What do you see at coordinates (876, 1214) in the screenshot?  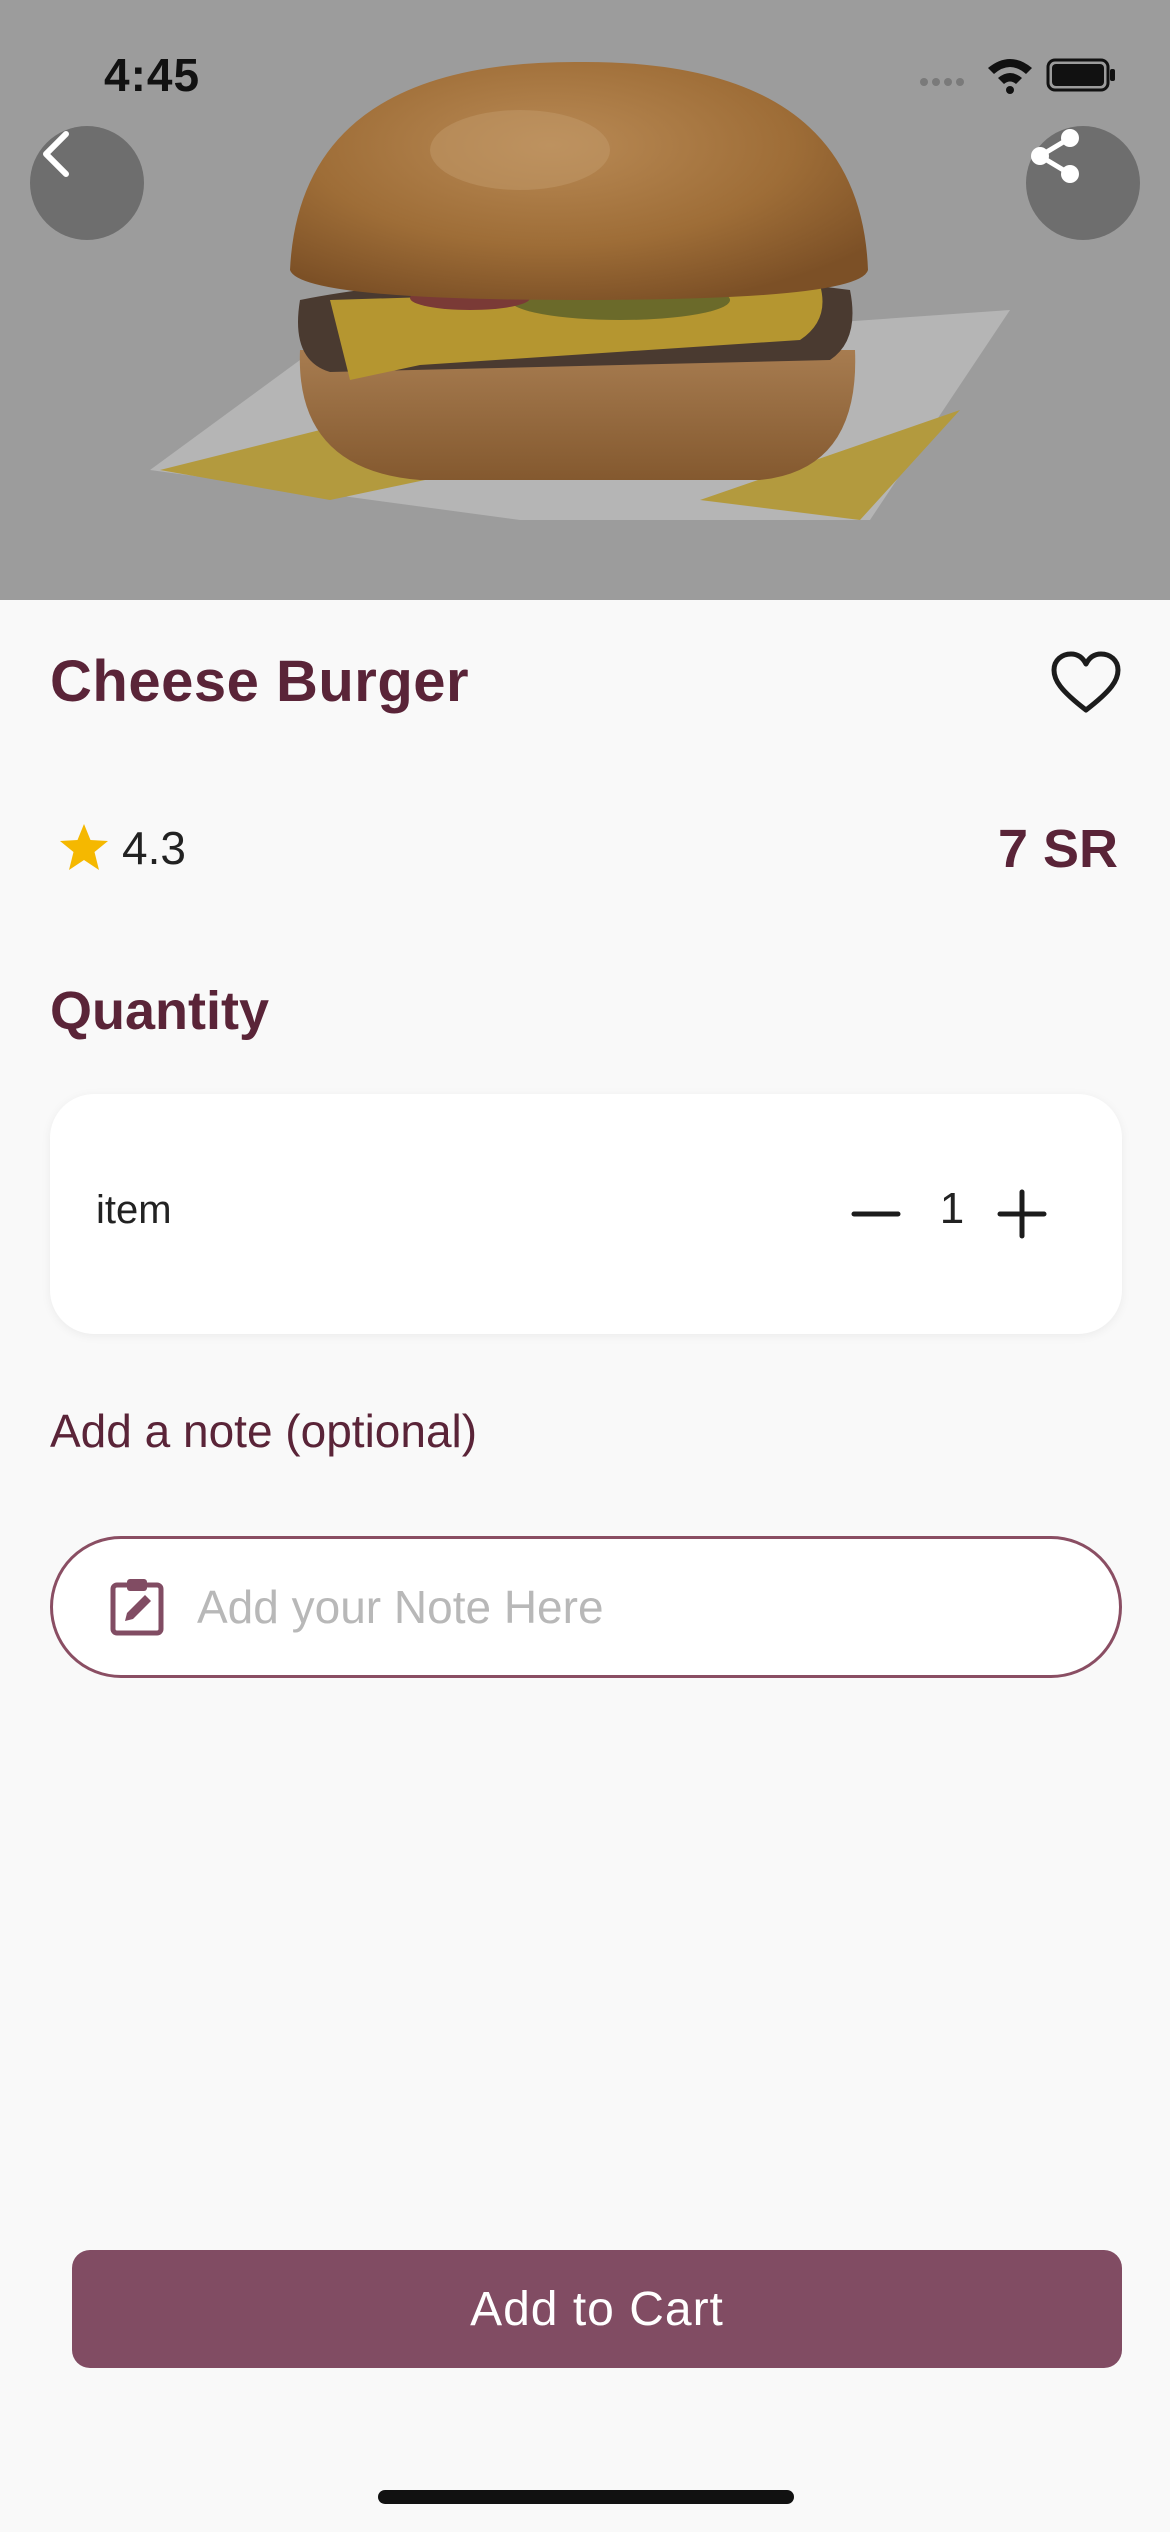 I see `minus-icon` at bounding box center [876, 1214].